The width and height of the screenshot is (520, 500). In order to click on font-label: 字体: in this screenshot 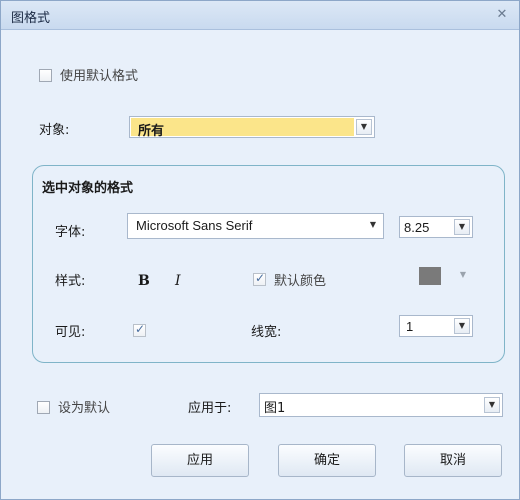, I will do `click(70, 232)`.